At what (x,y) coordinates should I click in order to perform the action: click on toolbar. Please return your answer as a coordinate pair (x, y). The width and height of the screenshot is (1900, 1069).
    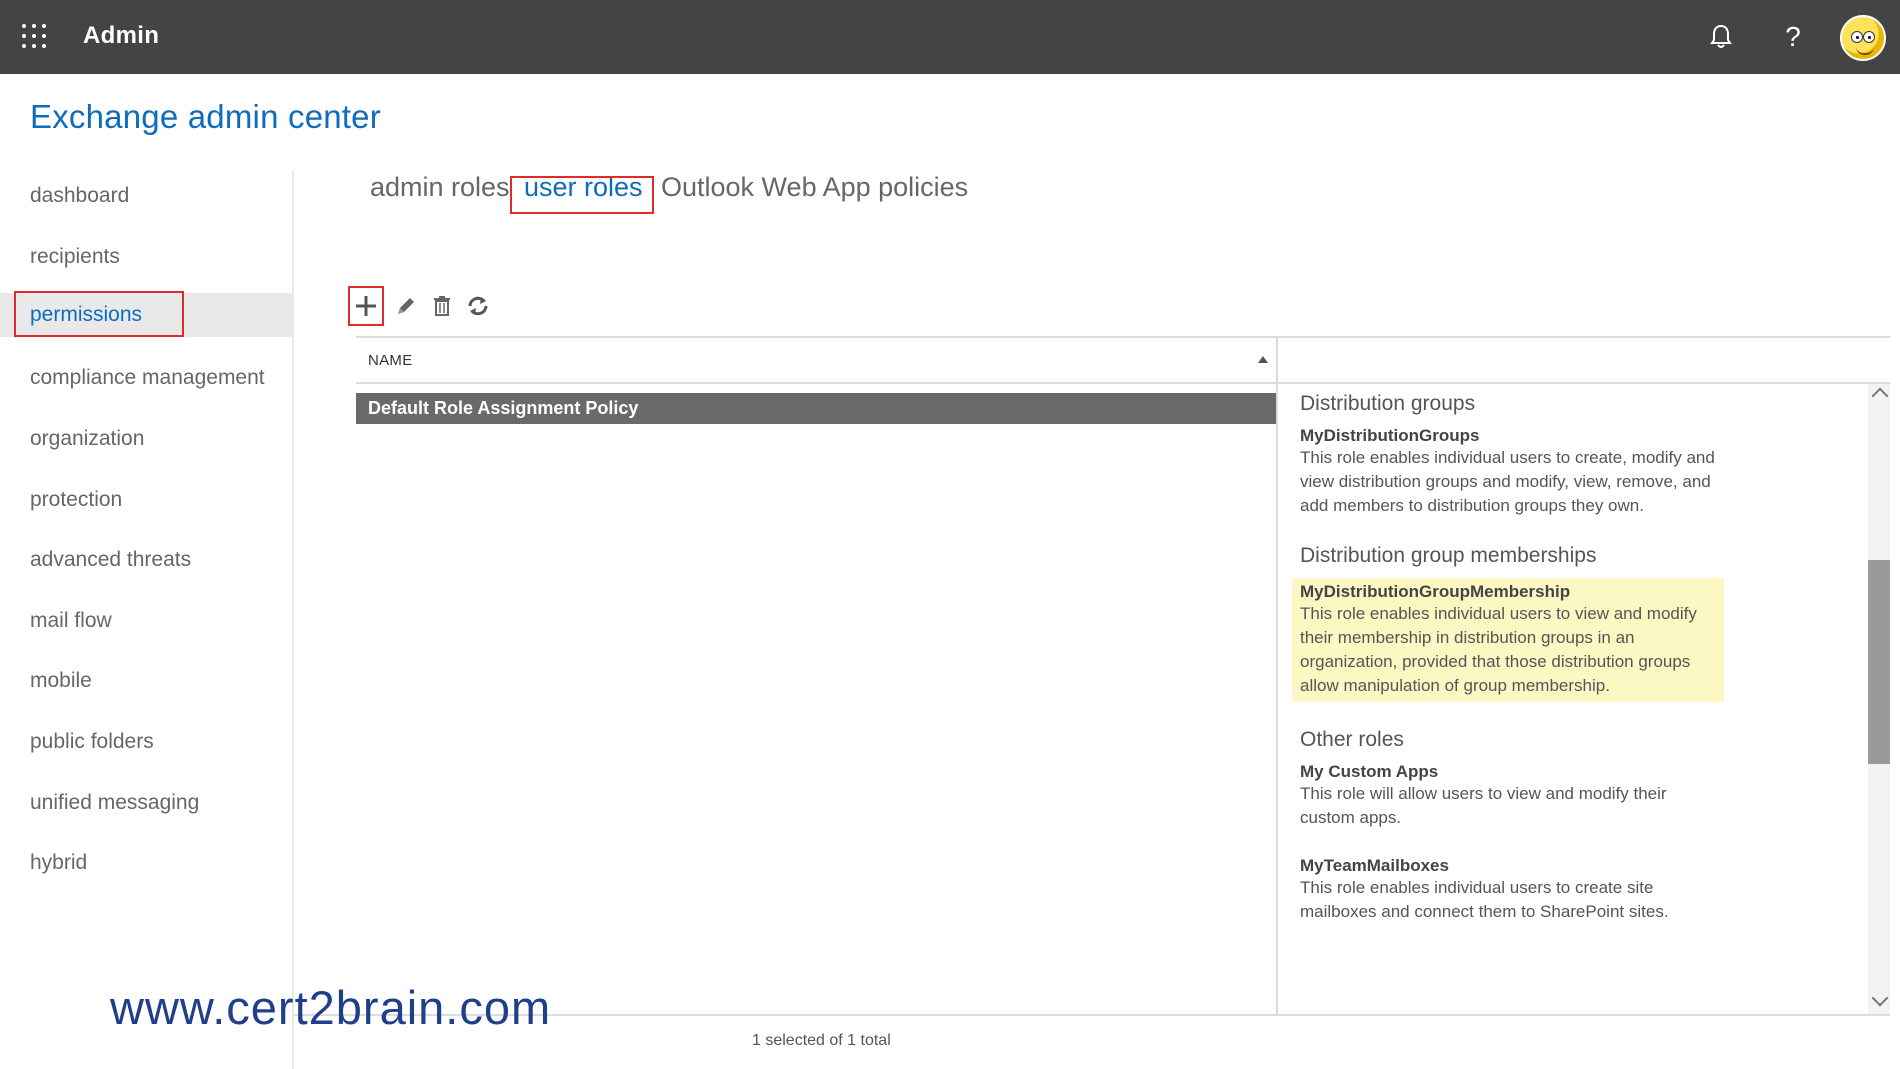
    Looking at the image, I should click on (428, 308).